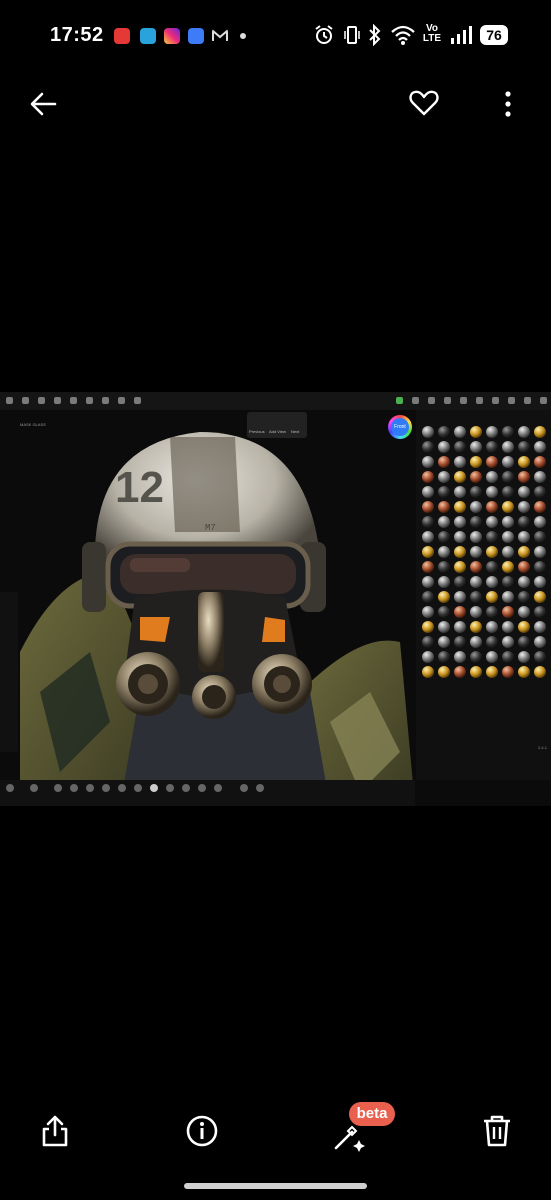 The image size is (551, 1200). I want to click on trash-icon, so click(497, 1131).